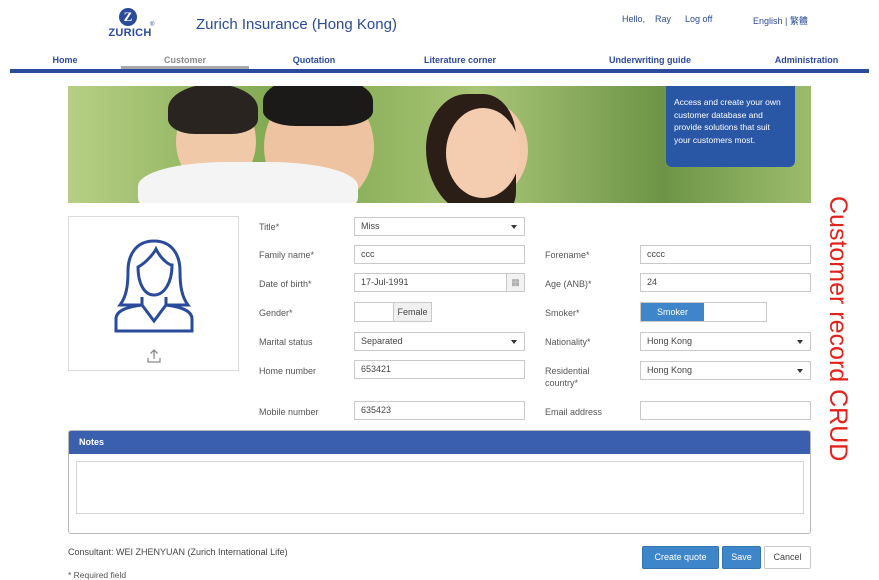 This screenshot has height=580, width=879. Describe the element at coordinates (289, 412) in the screenshot. I see `mobile-number-label: Mobile number` at that location.